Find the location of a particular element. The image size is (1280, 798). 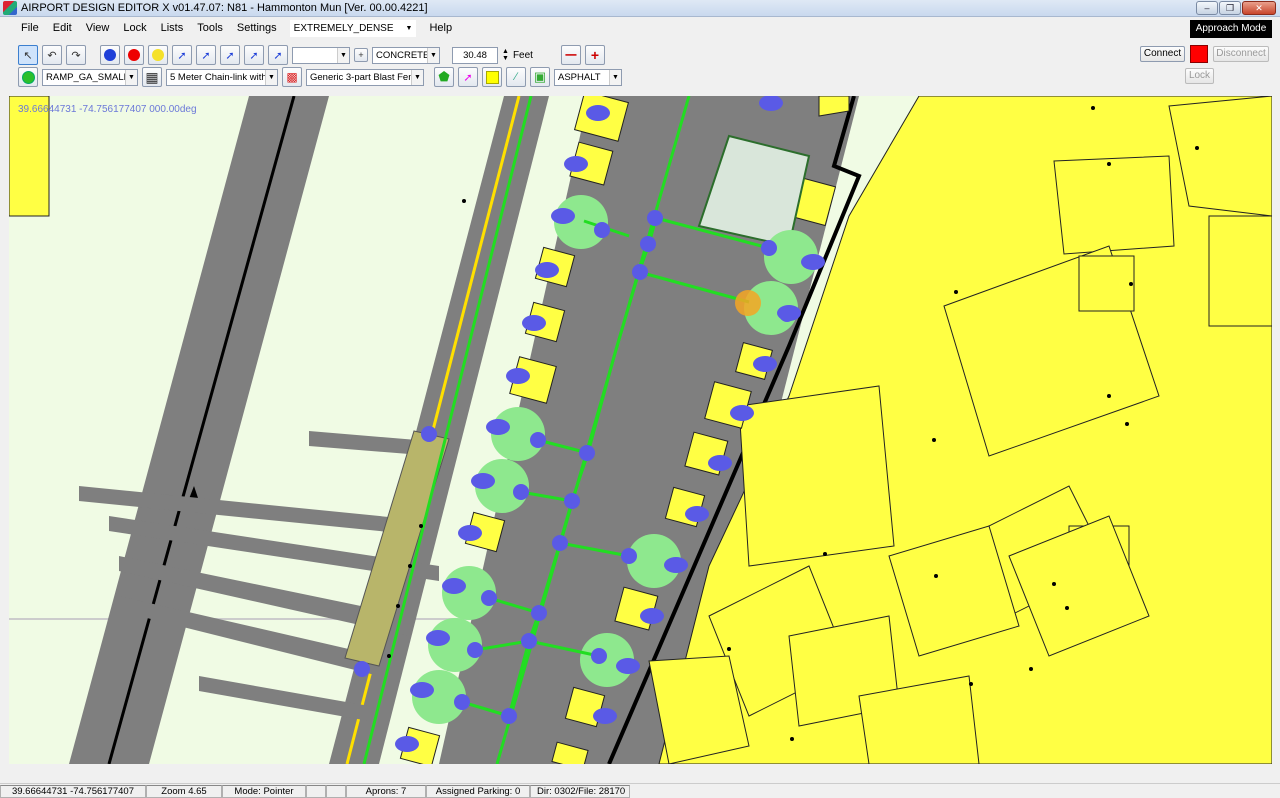

close-icon: ✕ is located at coordinates (1259, 8).